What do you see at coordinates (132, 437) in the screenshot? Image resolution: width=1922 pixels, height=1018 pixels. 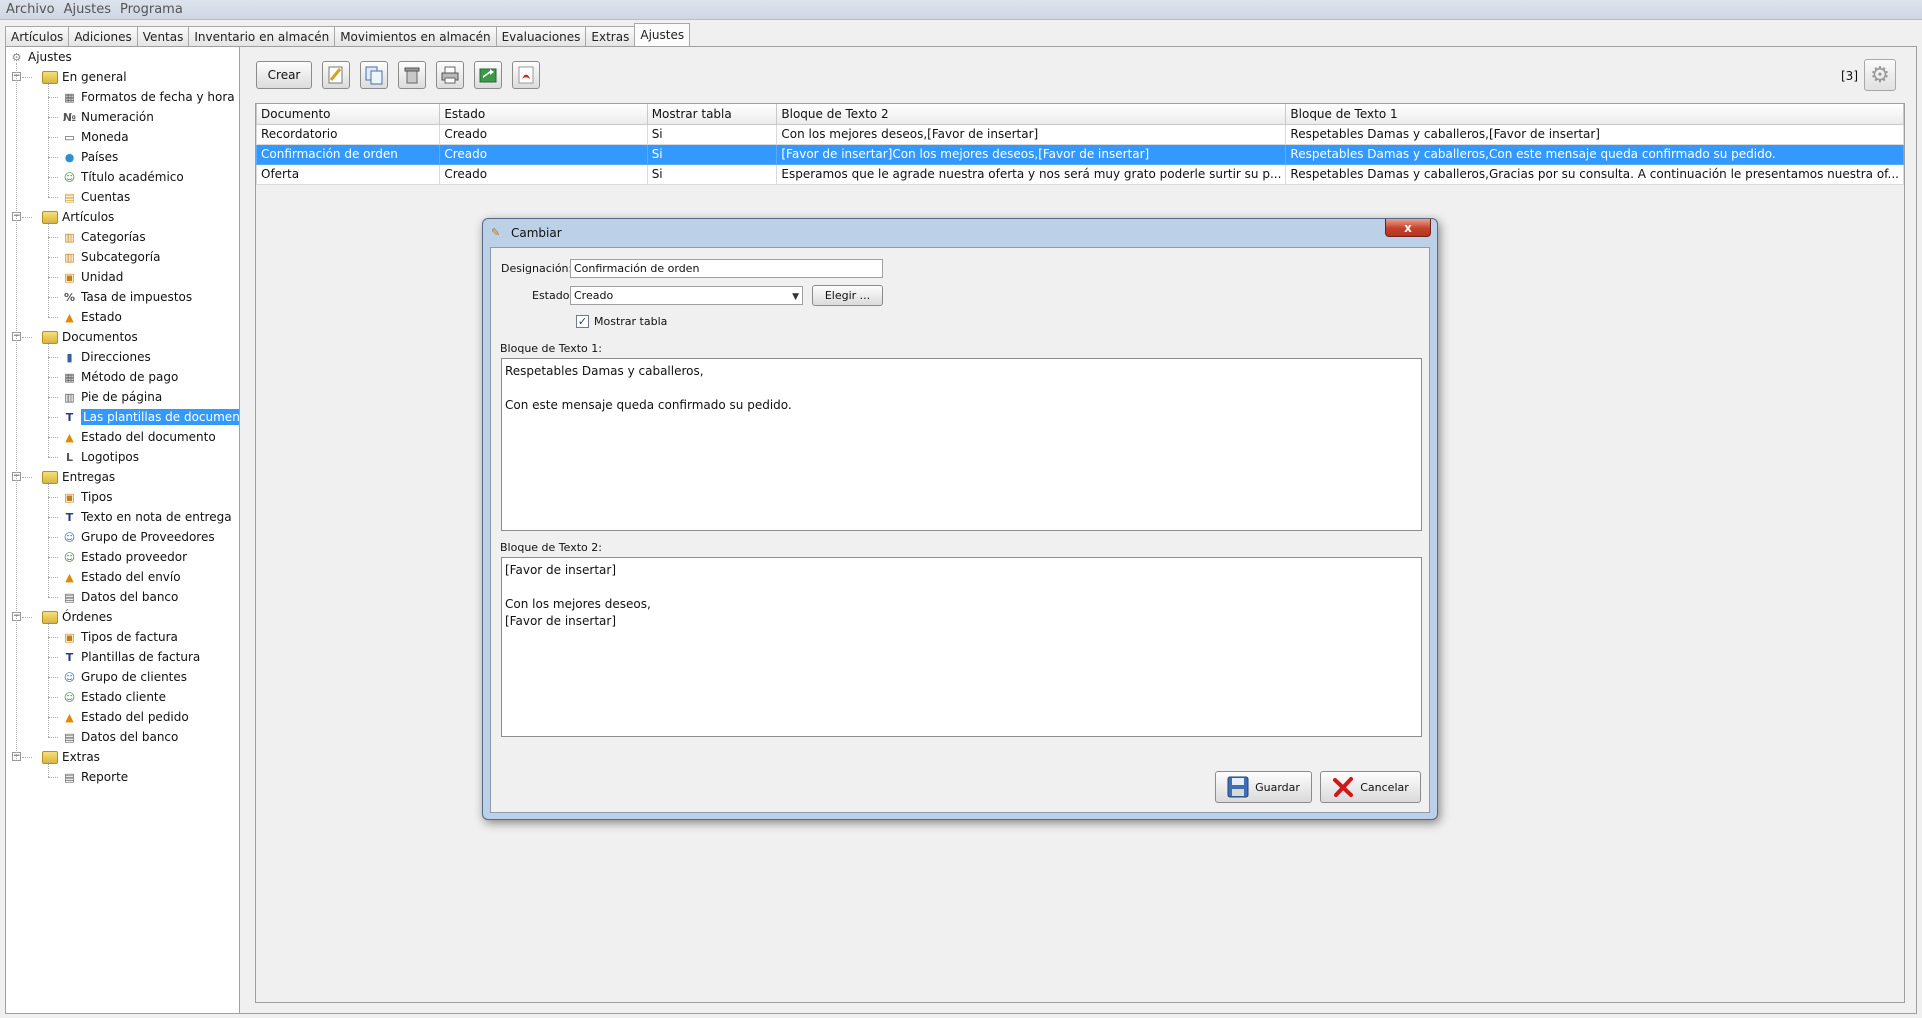 I see `tree-item: ▲ Estado del documento` at bounding box center [132, 437].